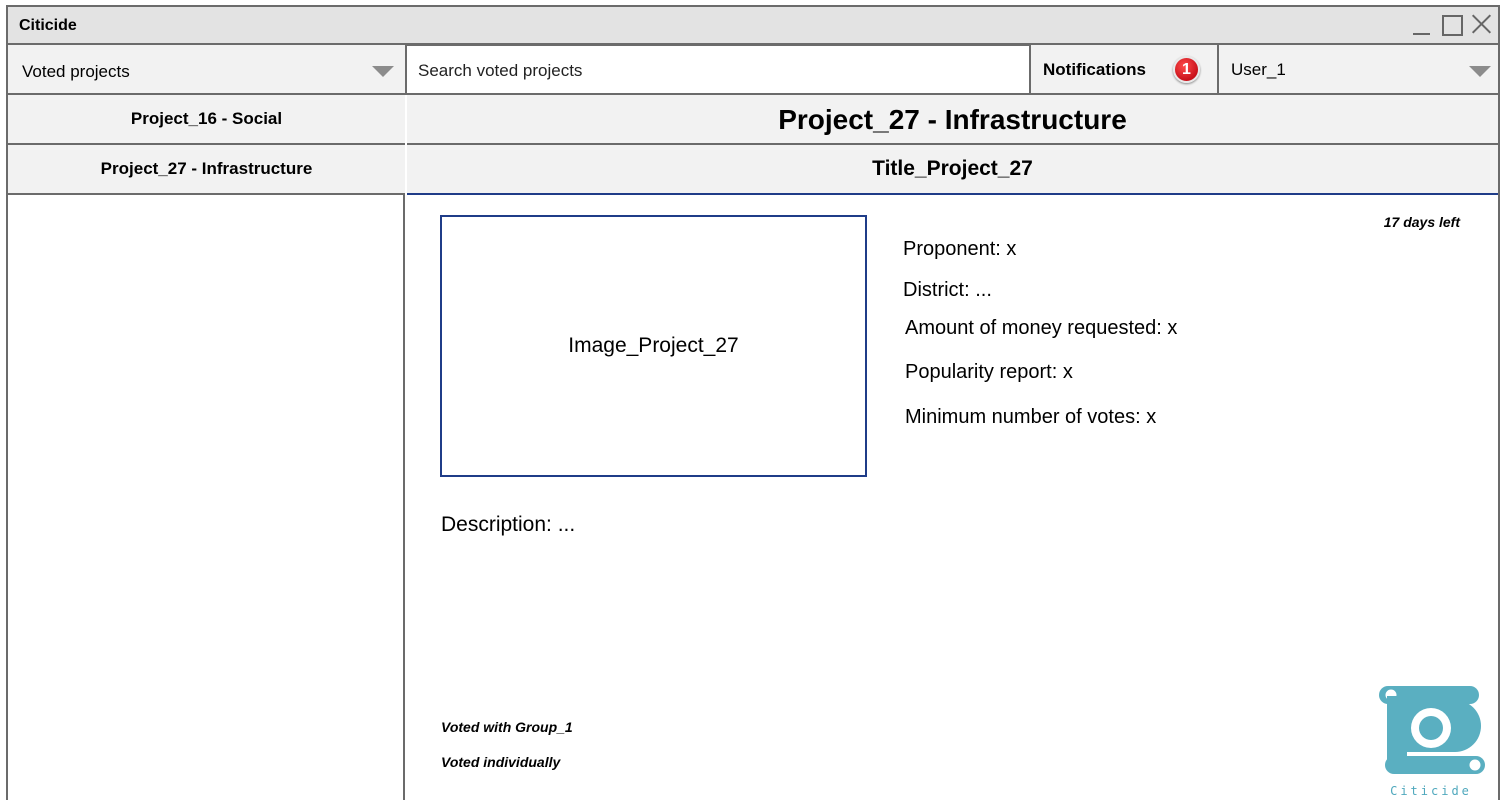  What do you see at coordinates (1258, 69) in the screenshot?
I see `user-dropdown-value: User_1` at bounding box center [1258, 69].